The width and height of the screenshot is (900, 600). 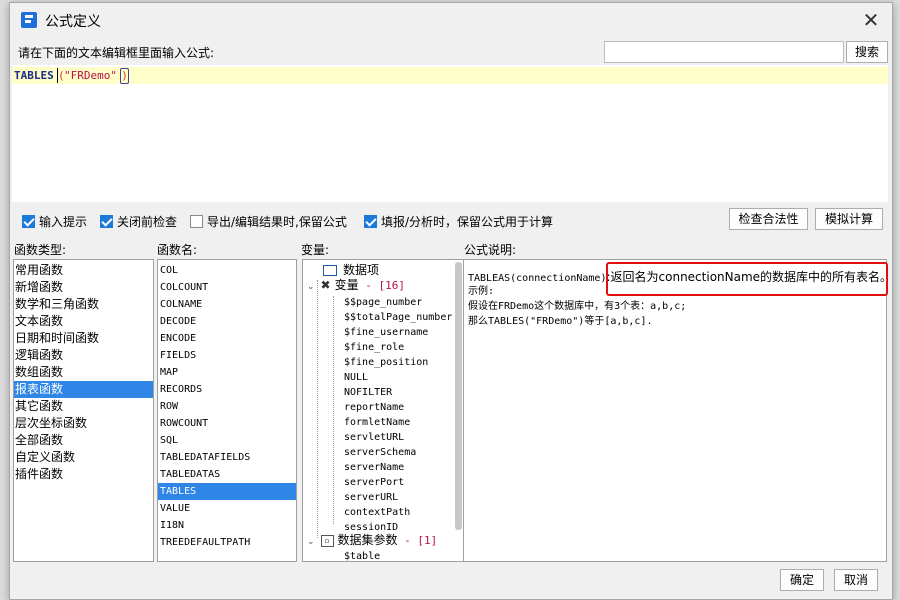 I want to click on checkbox-unchecked-icon, so click(x=196, y=221).